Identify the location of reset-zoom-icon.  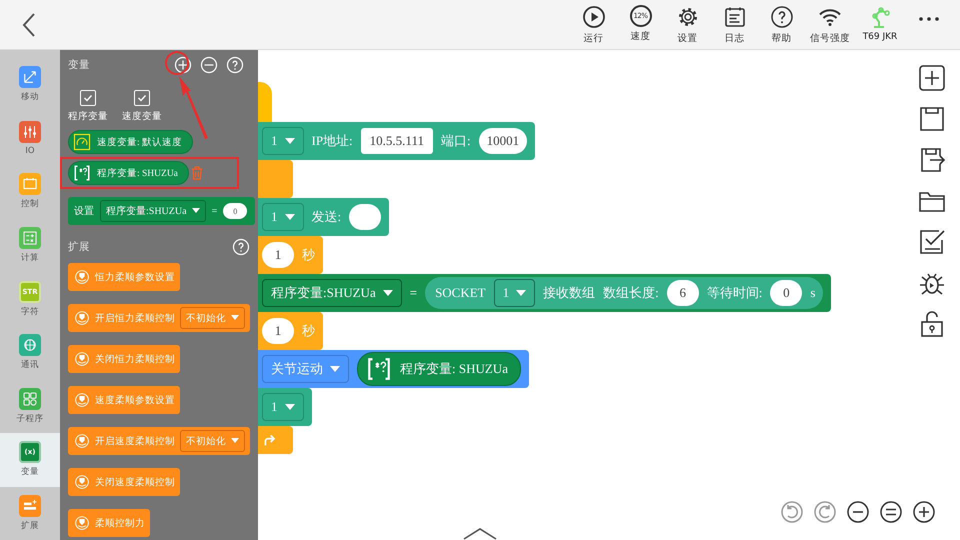
(891, 512).